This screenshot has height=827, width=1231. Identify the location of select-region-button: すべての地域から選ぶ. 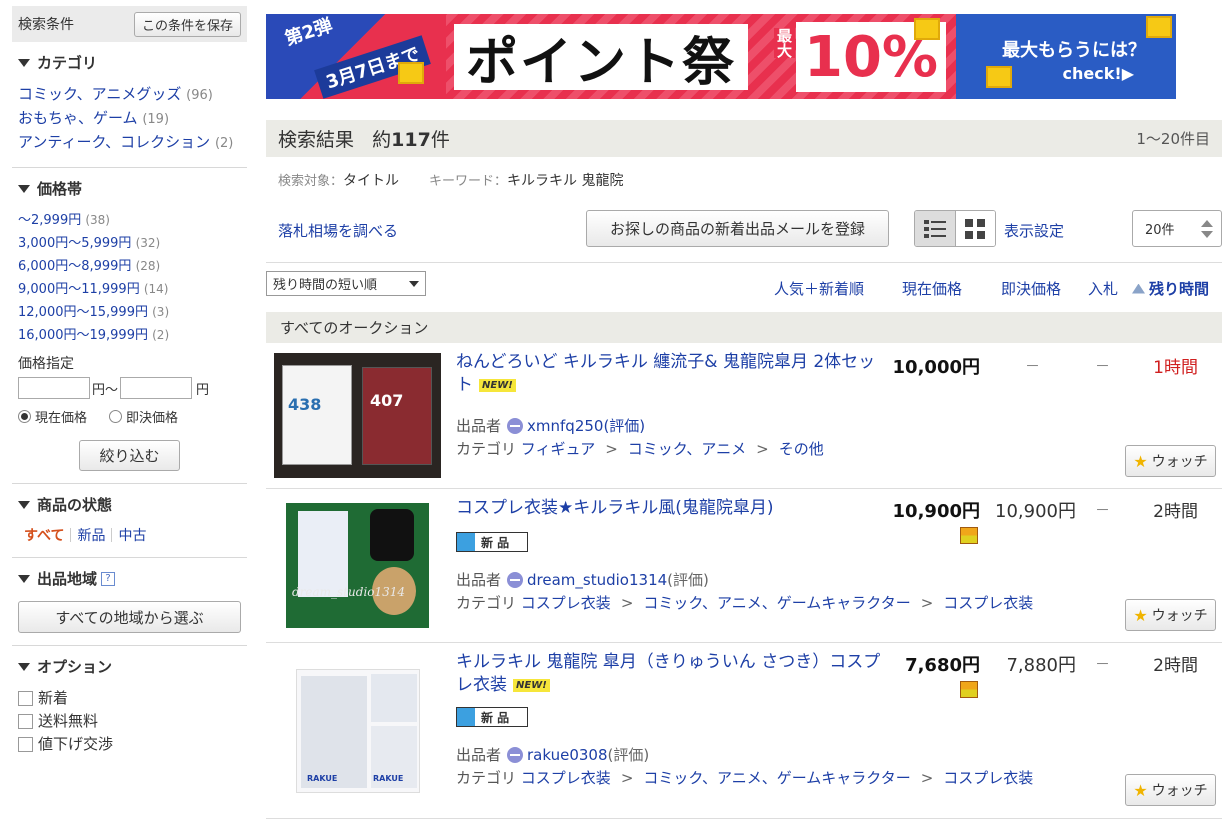
(129, 617).